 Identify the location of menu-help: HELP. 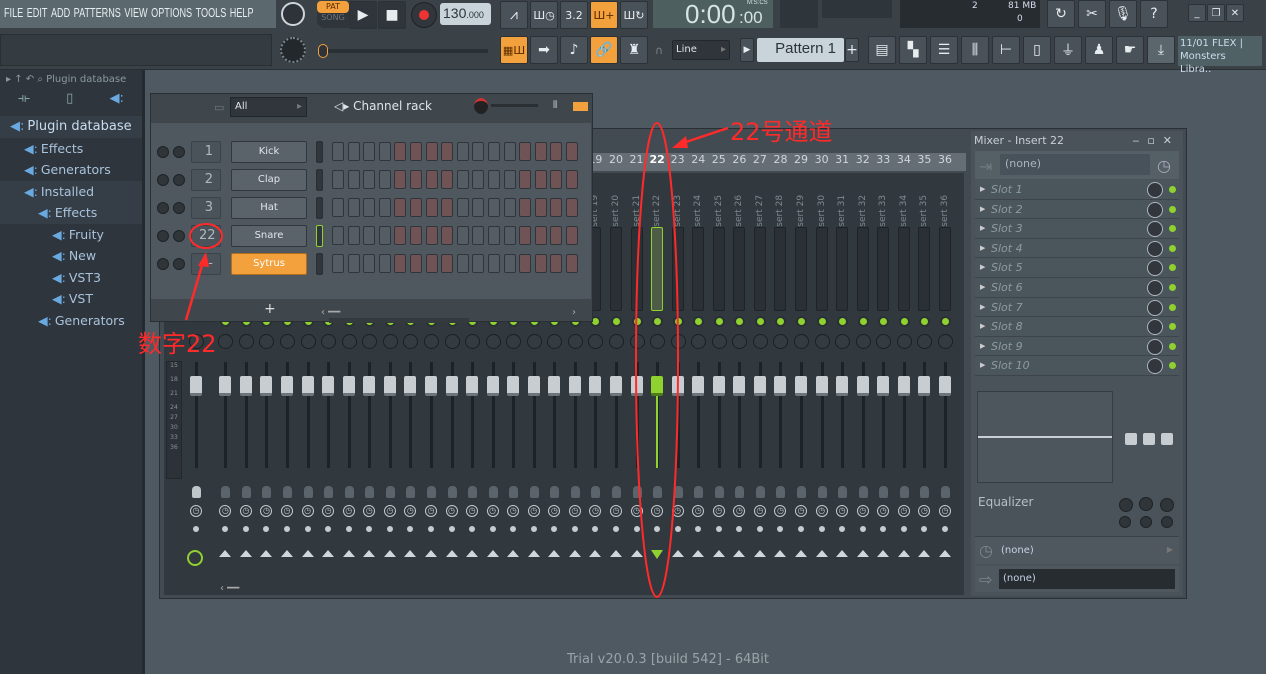
(242, 12).